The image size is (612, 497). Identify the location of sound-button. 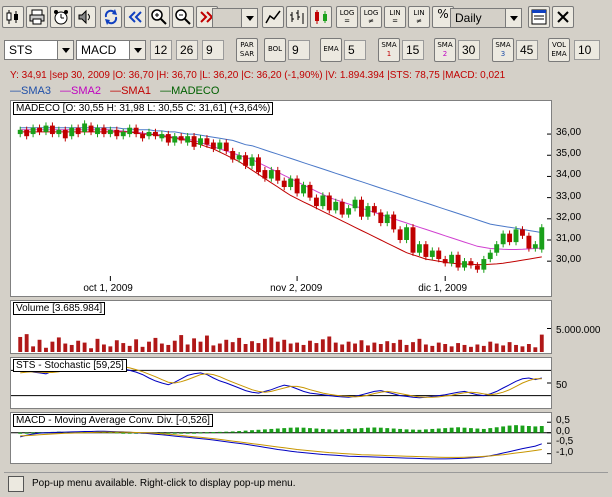
(85, 17).